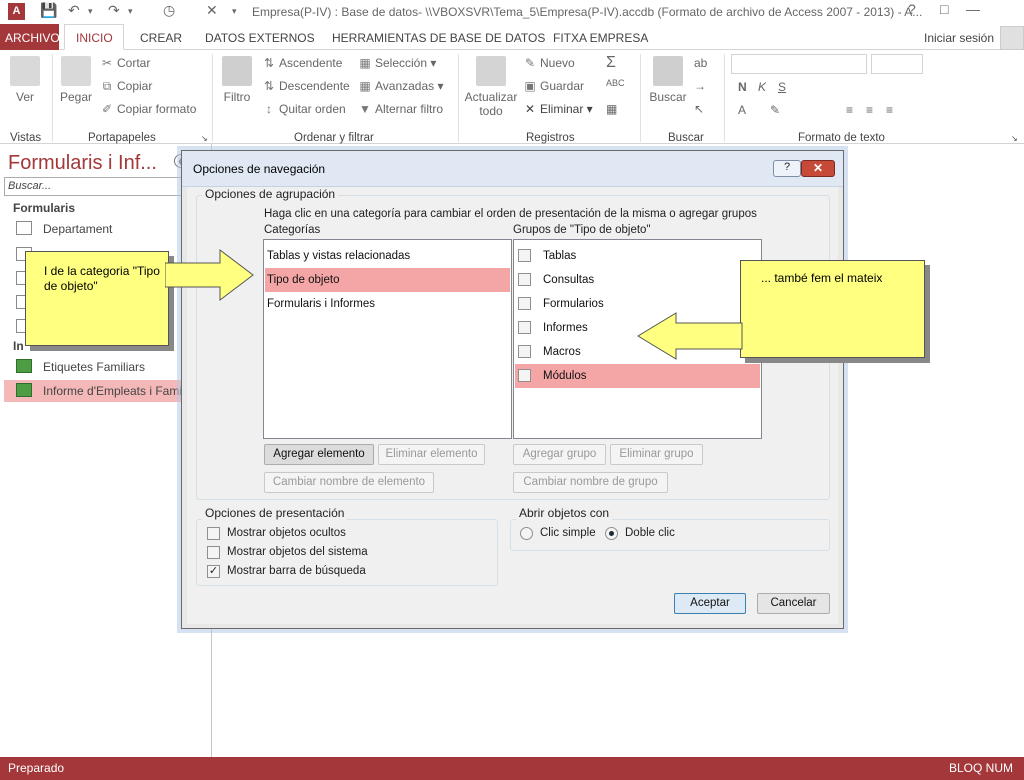  Describe the element at coordinates (306, 86) in the screenshot. I see `sort-descending-button: ⇅ Descendente` at that location.